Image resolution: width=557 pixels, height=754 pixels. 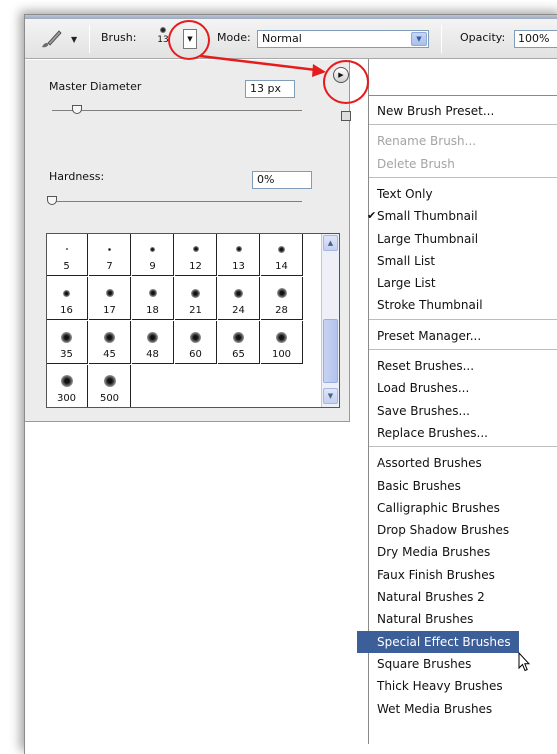 What do you see at coordinates (463, 530) in the screenshot?
I see `menu-item-drop-shadow-brushes: Drop Shadow Brushes` at bounding box center [463, 530].